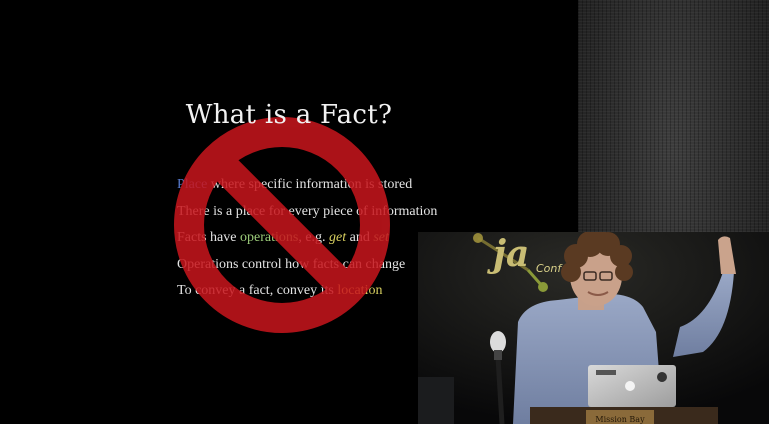 The height and width of the screenshot is (424, 769). What do you see at coordinates (289, 115) in the screenshot?
I see `slide-title: What is a Fact?` at bounding box center [289, 115].